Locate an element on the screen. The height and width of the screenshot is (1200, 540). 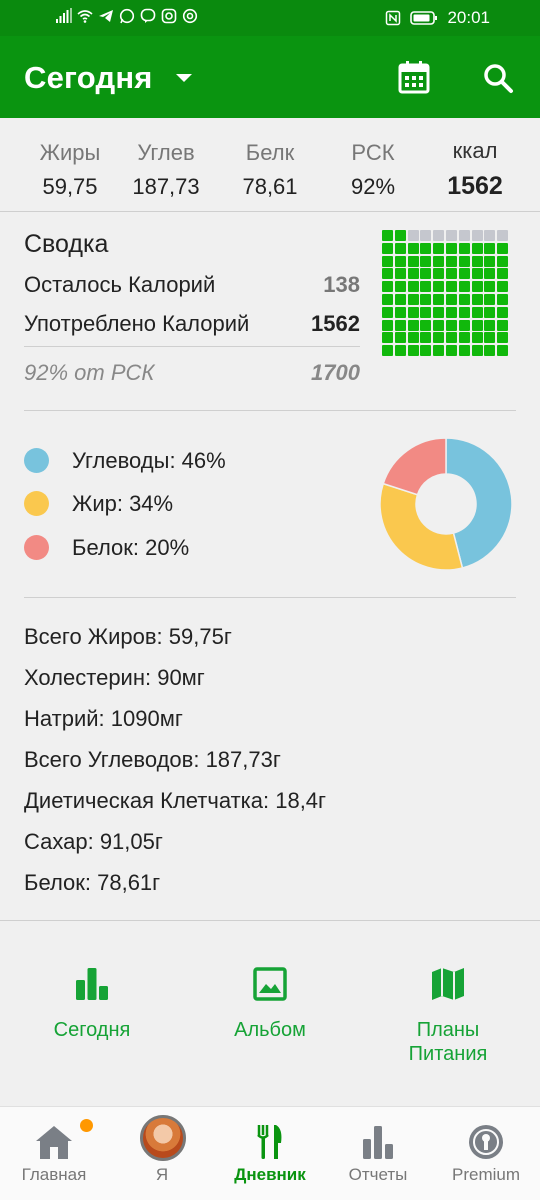
bar-chart-icon is located at coordinates (92, 984).